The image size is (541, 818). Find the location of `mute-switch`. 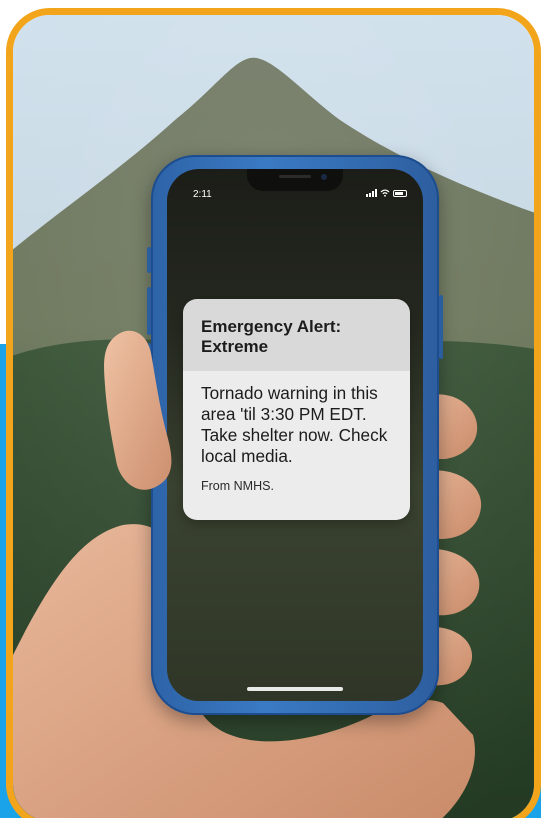

mute-switch is located at coordinates (149, 260).